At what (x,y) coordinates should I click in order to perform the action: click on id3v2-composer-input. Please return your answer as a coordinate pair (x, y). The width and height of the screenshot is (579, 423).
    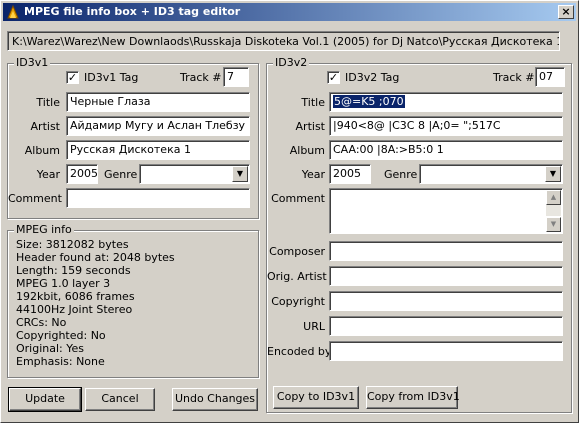
    Looking at the image, I should click on (446, 251).